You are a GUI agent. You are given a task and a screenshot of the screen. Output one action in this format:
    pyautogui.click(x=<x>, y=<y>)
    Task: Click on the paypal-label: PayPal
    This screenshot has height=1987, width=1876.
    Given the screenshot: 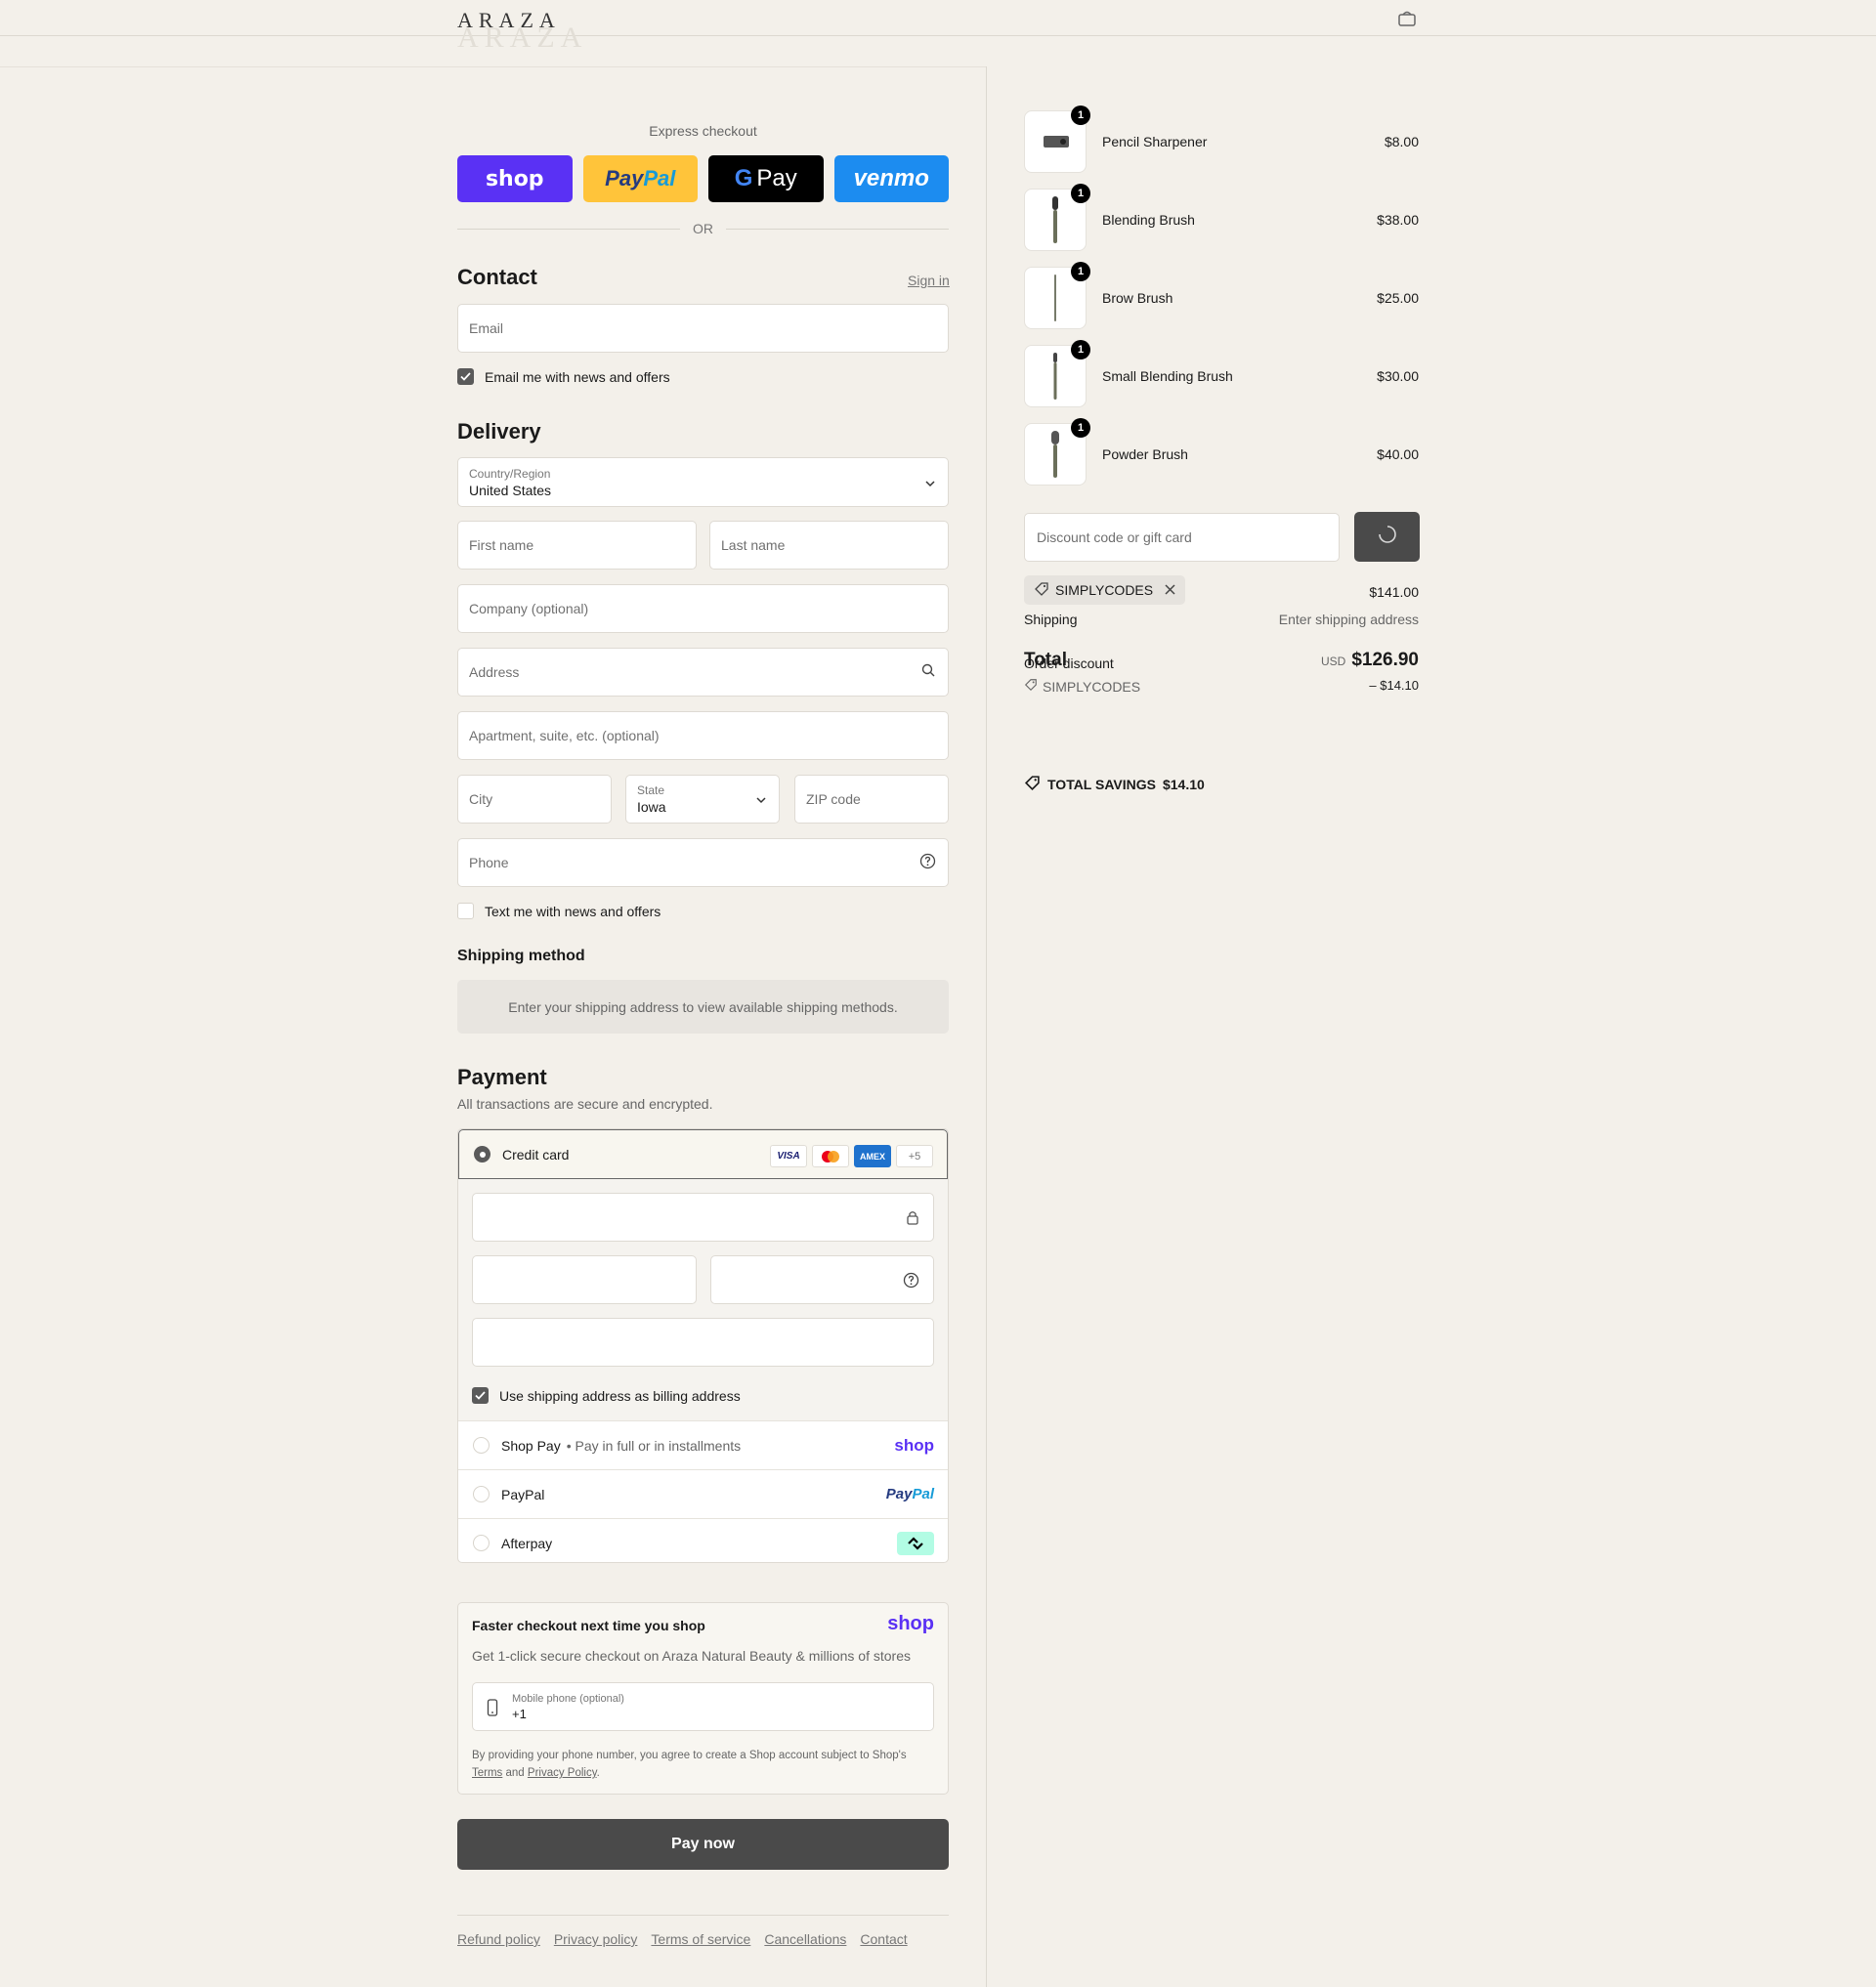 What is the action you would take?
    pyautogui.click(x=523, y=1494)
    